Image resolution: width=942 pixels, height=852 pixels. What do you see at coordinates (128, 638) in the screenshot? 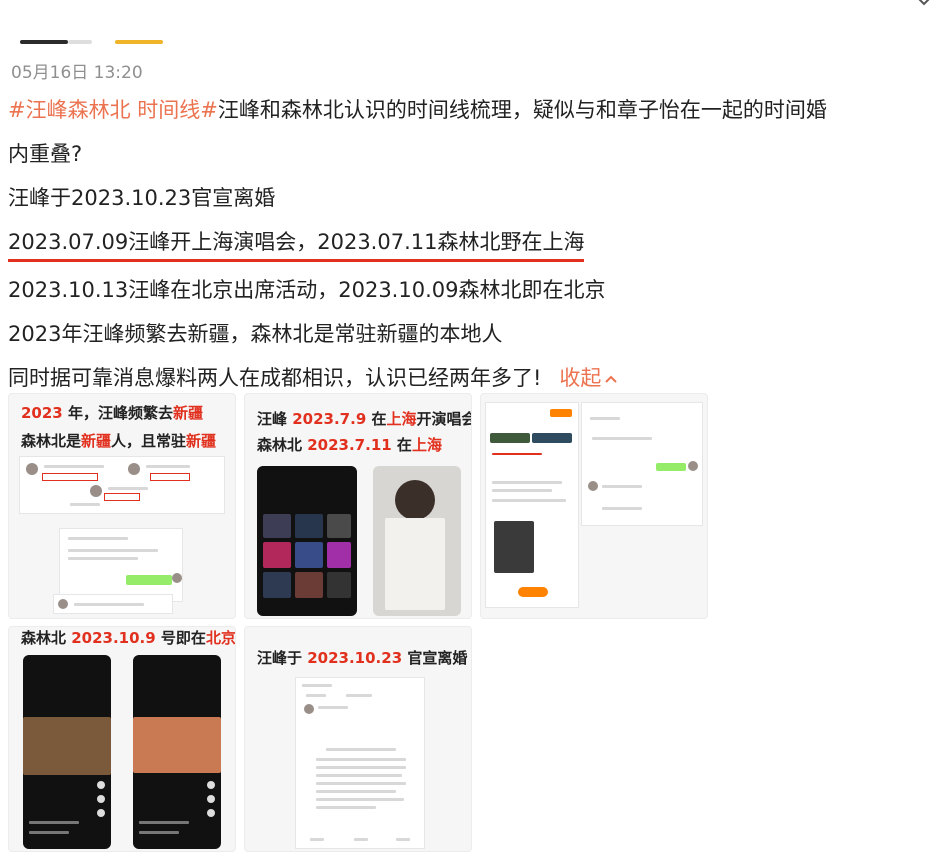
I see `image-caption: 森林北 2023.10.9 号即在北京` at bounding box center [128, 638].